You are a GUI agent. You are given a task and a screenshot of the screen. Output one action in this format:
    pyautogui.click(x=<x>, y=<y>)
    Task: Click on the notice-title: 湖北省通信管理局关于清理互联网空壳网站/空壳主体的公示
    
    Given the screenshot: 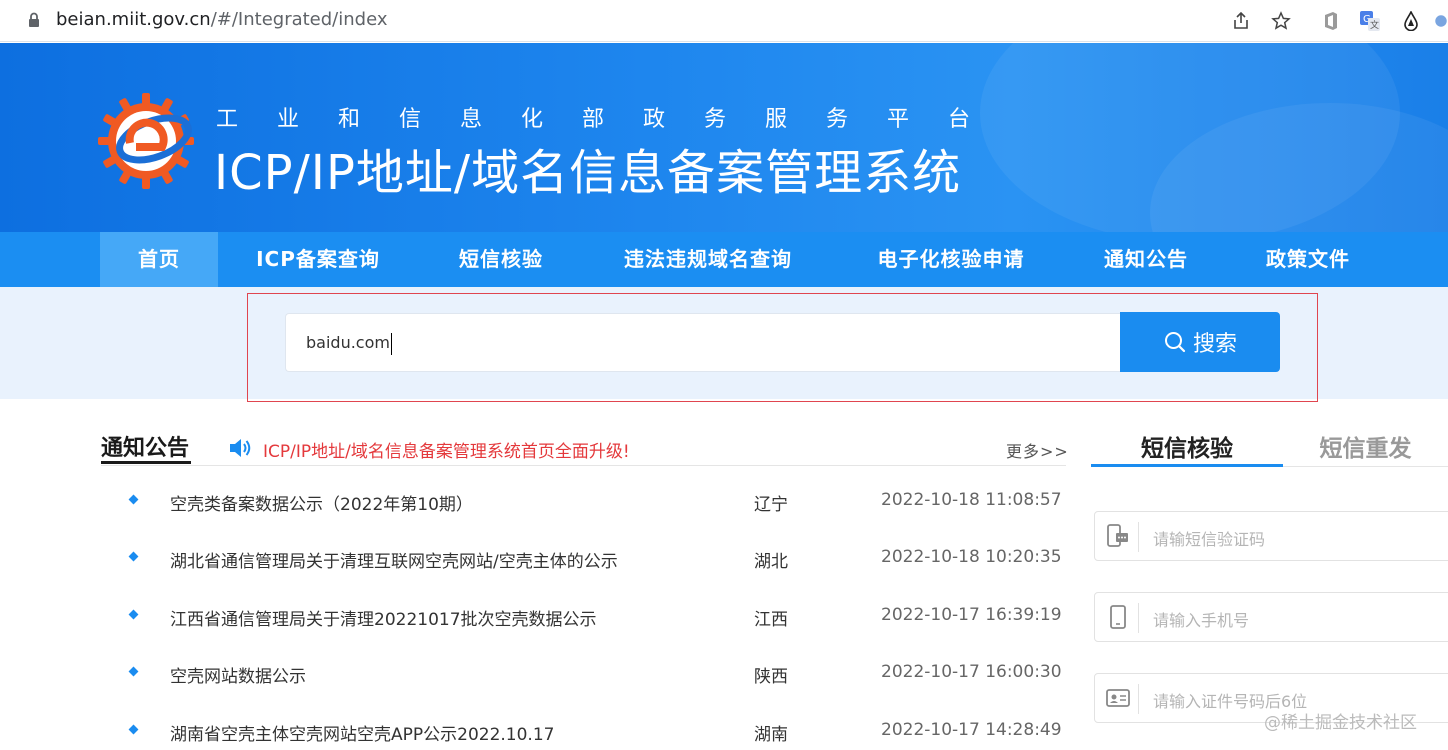 What is the action you would take?
    pyautogui.click(x=394, y=559)
    